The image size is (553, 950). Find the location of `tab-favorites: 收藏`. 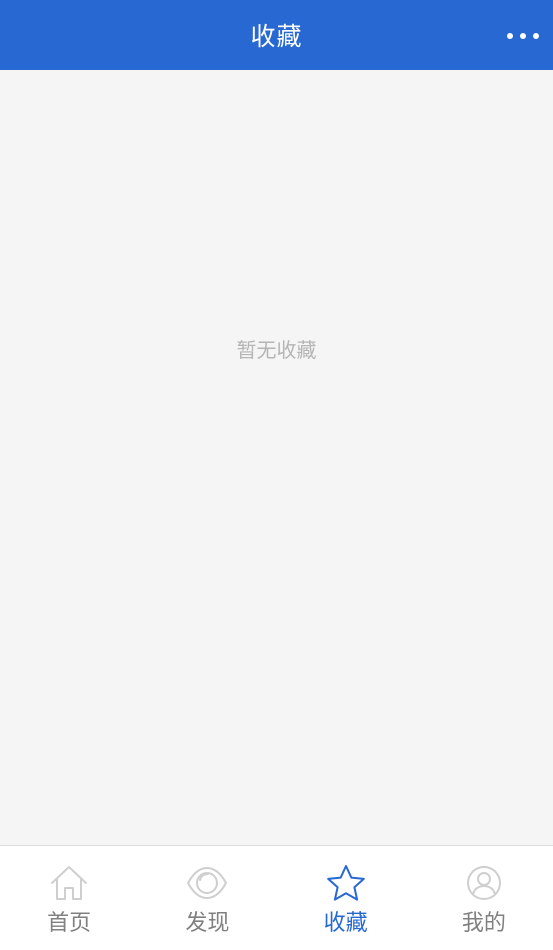

tab-favorites: 收藏 is located at coordinates (346, 898).